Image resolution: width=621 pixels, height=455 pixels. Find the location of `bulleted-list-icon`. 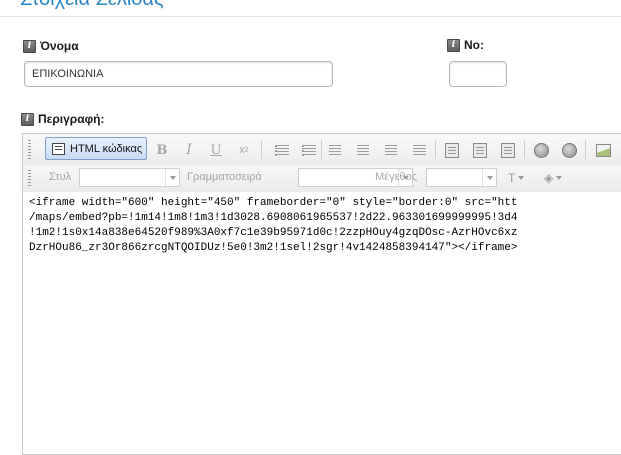

bulleted-list-icon is located at coordinates (307, 150).